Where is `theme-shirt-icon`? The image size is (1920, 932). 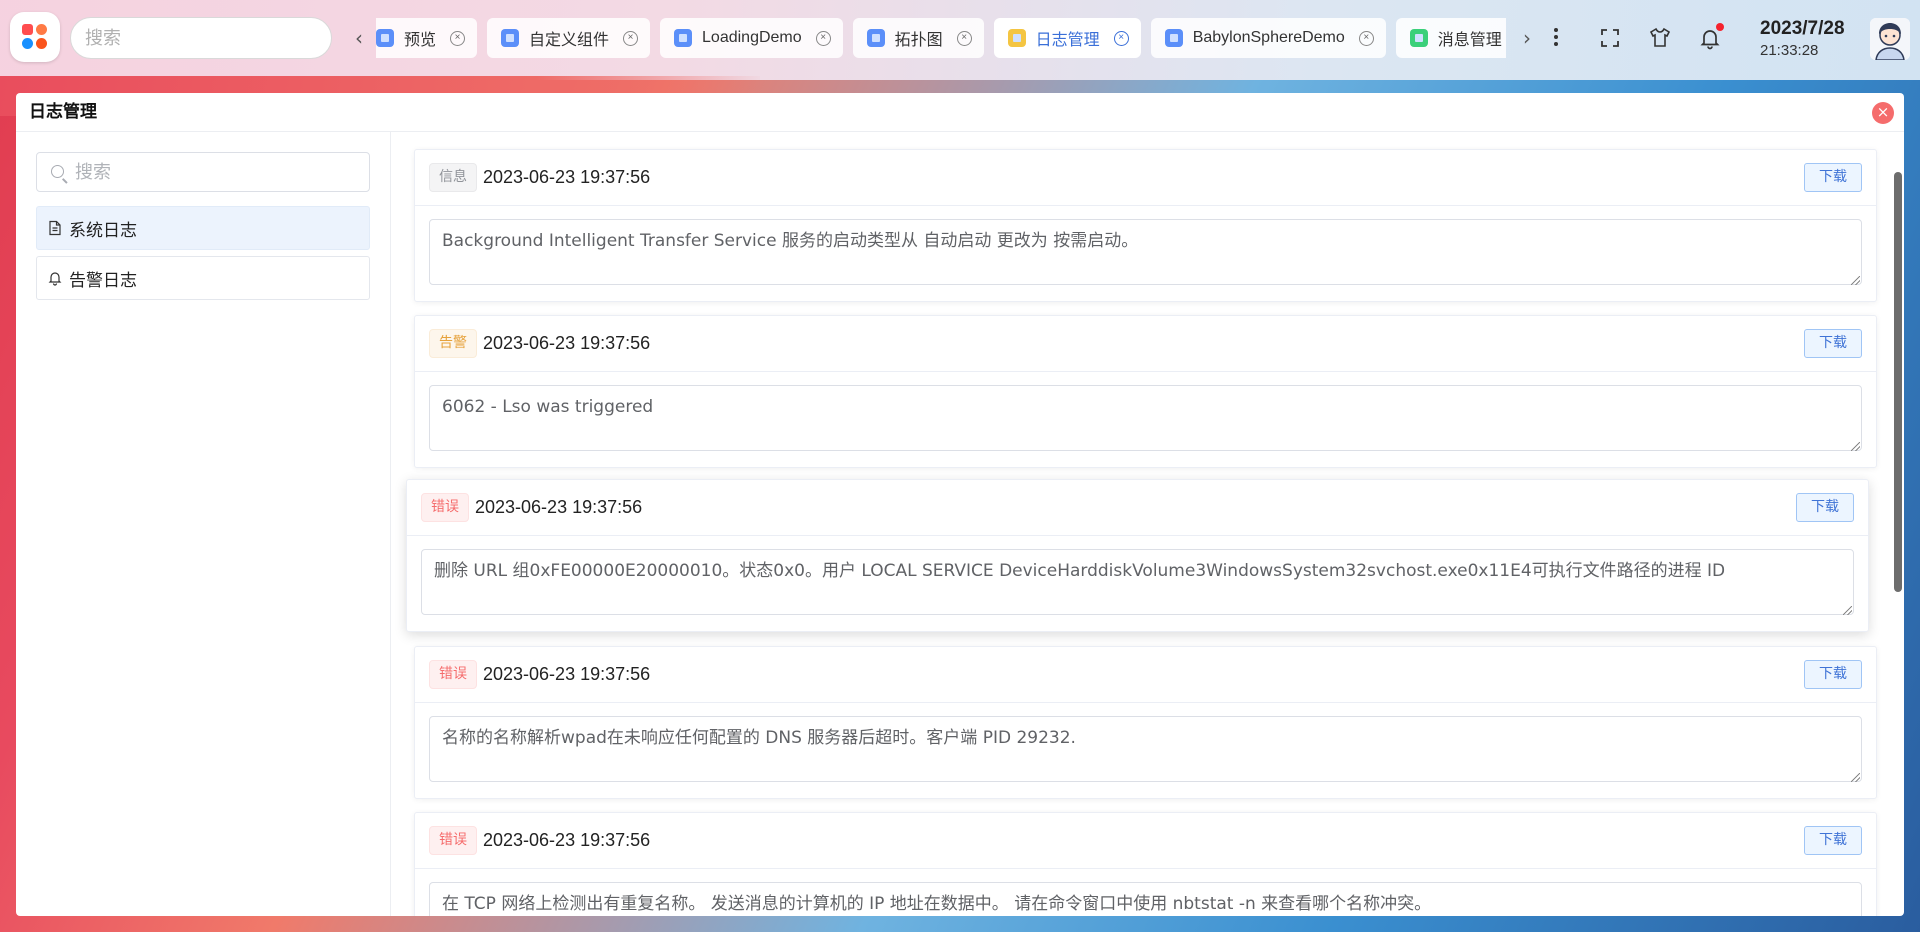 theme-shirt-icon is located at coordinates (1660, 38).